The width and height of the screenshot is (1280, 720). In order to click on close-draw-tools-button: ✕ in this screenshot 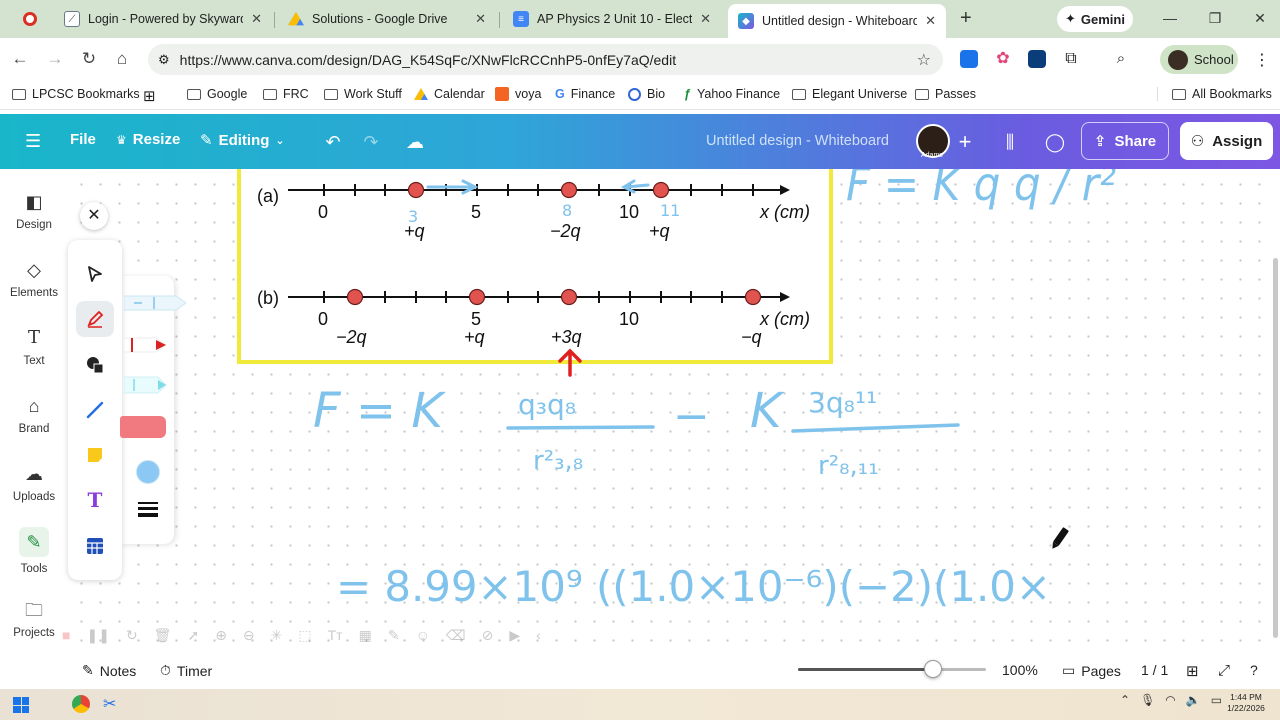, I will do `click(94, 216)`.